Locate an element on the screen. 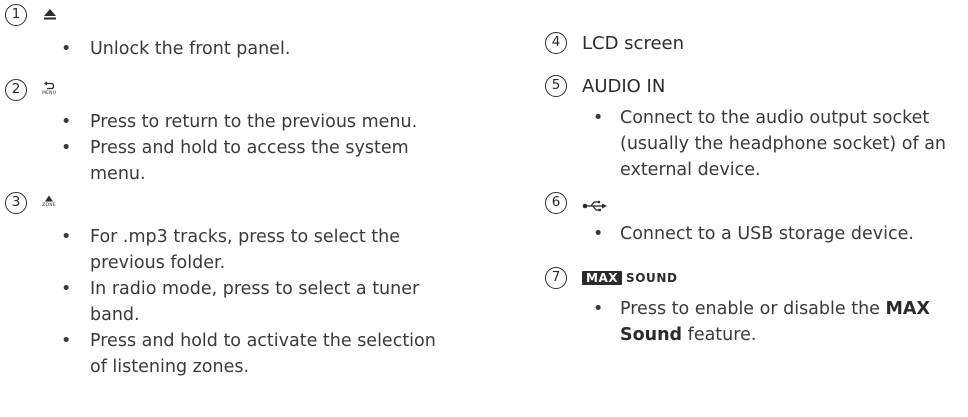  item-number: 7 is located at coordinates (556, 278).